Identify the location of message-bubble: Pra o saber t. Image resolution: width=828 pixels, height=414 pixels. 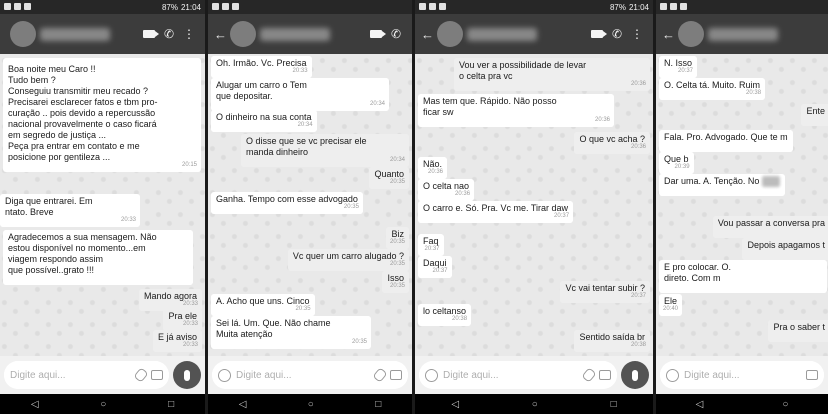
(798, 331).